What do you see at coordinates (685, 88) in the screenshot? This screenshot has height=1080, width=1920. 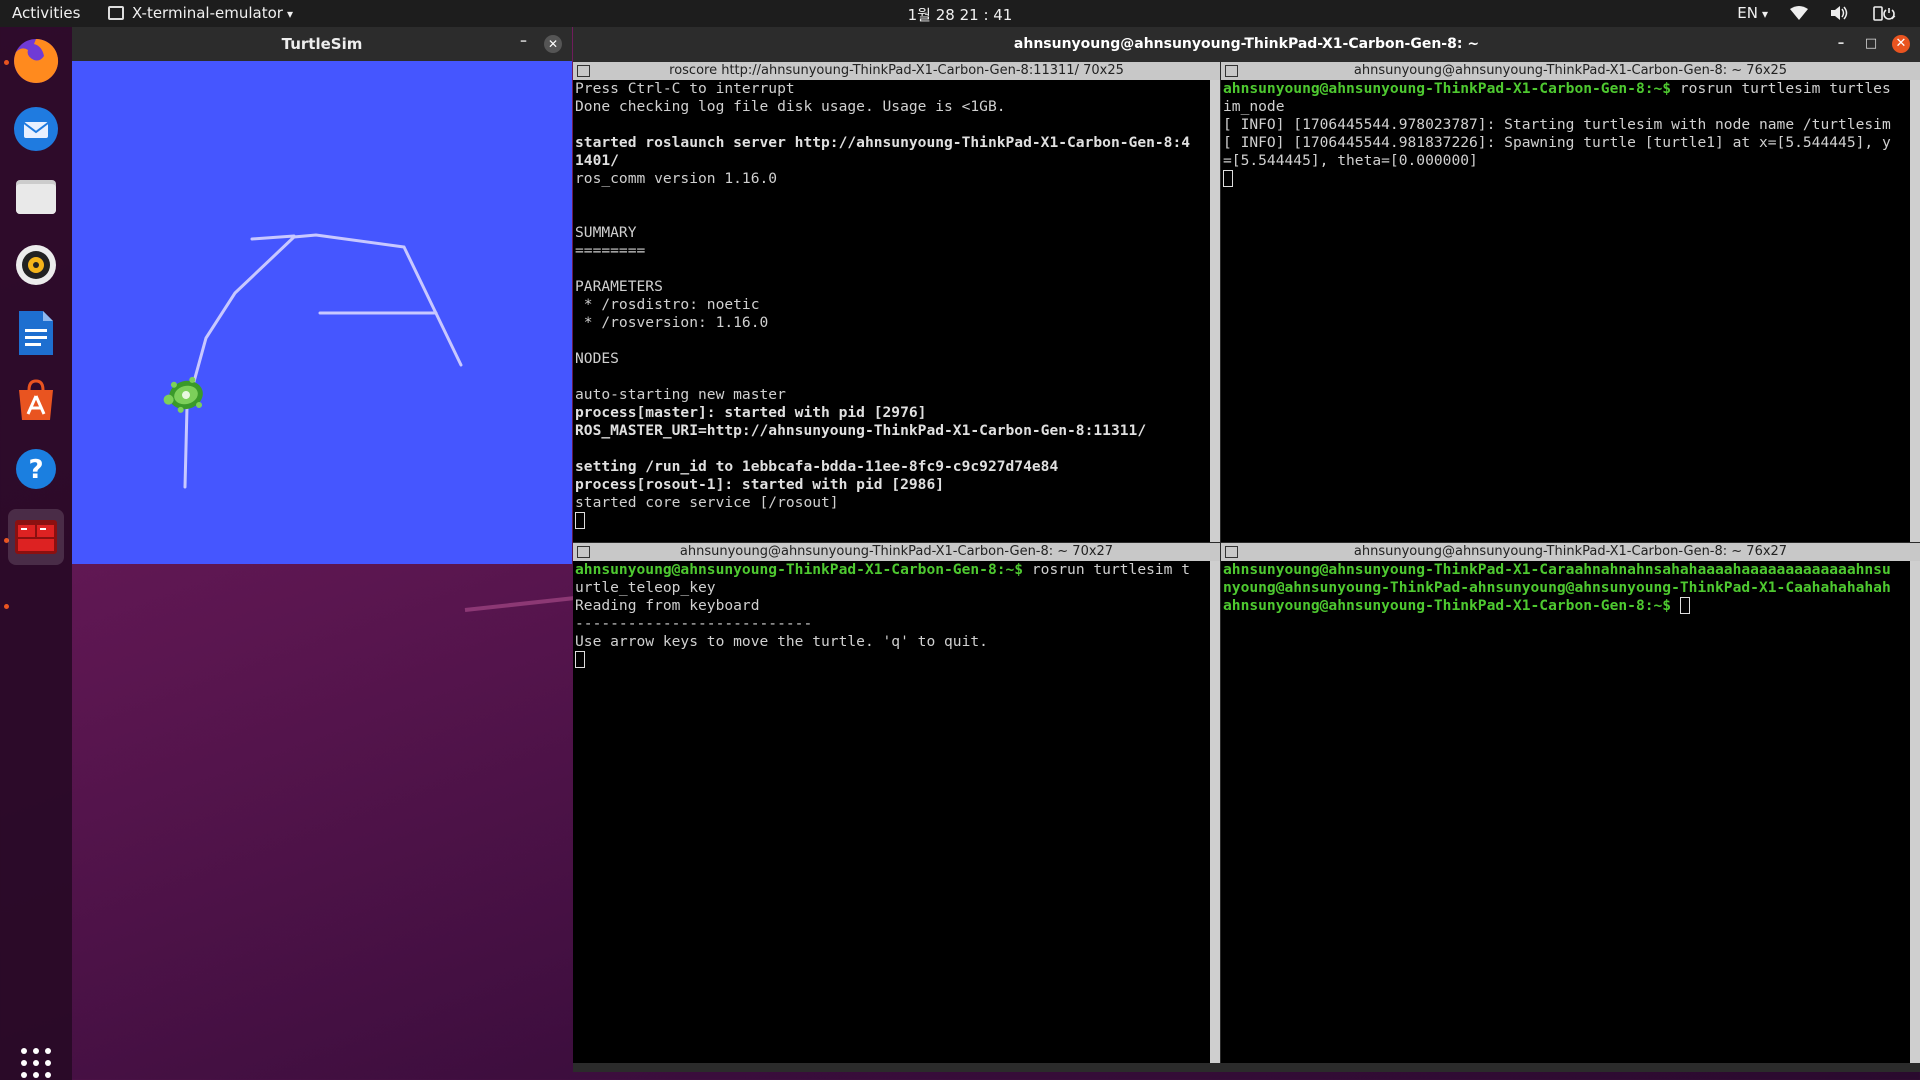 I see `output-line: Press Ctrl-C to interrupt` at bounding box center [685, 88].